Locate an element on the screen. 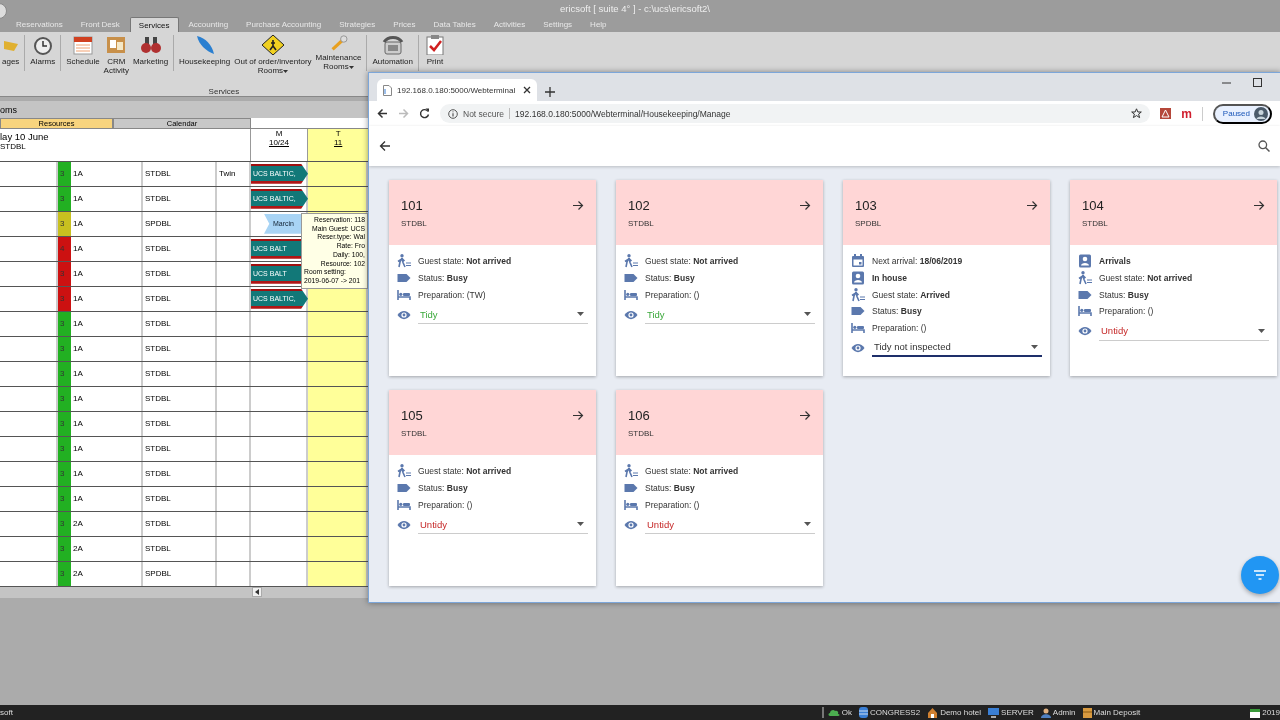  panel-title: oms is located at coordinates (8, 109).